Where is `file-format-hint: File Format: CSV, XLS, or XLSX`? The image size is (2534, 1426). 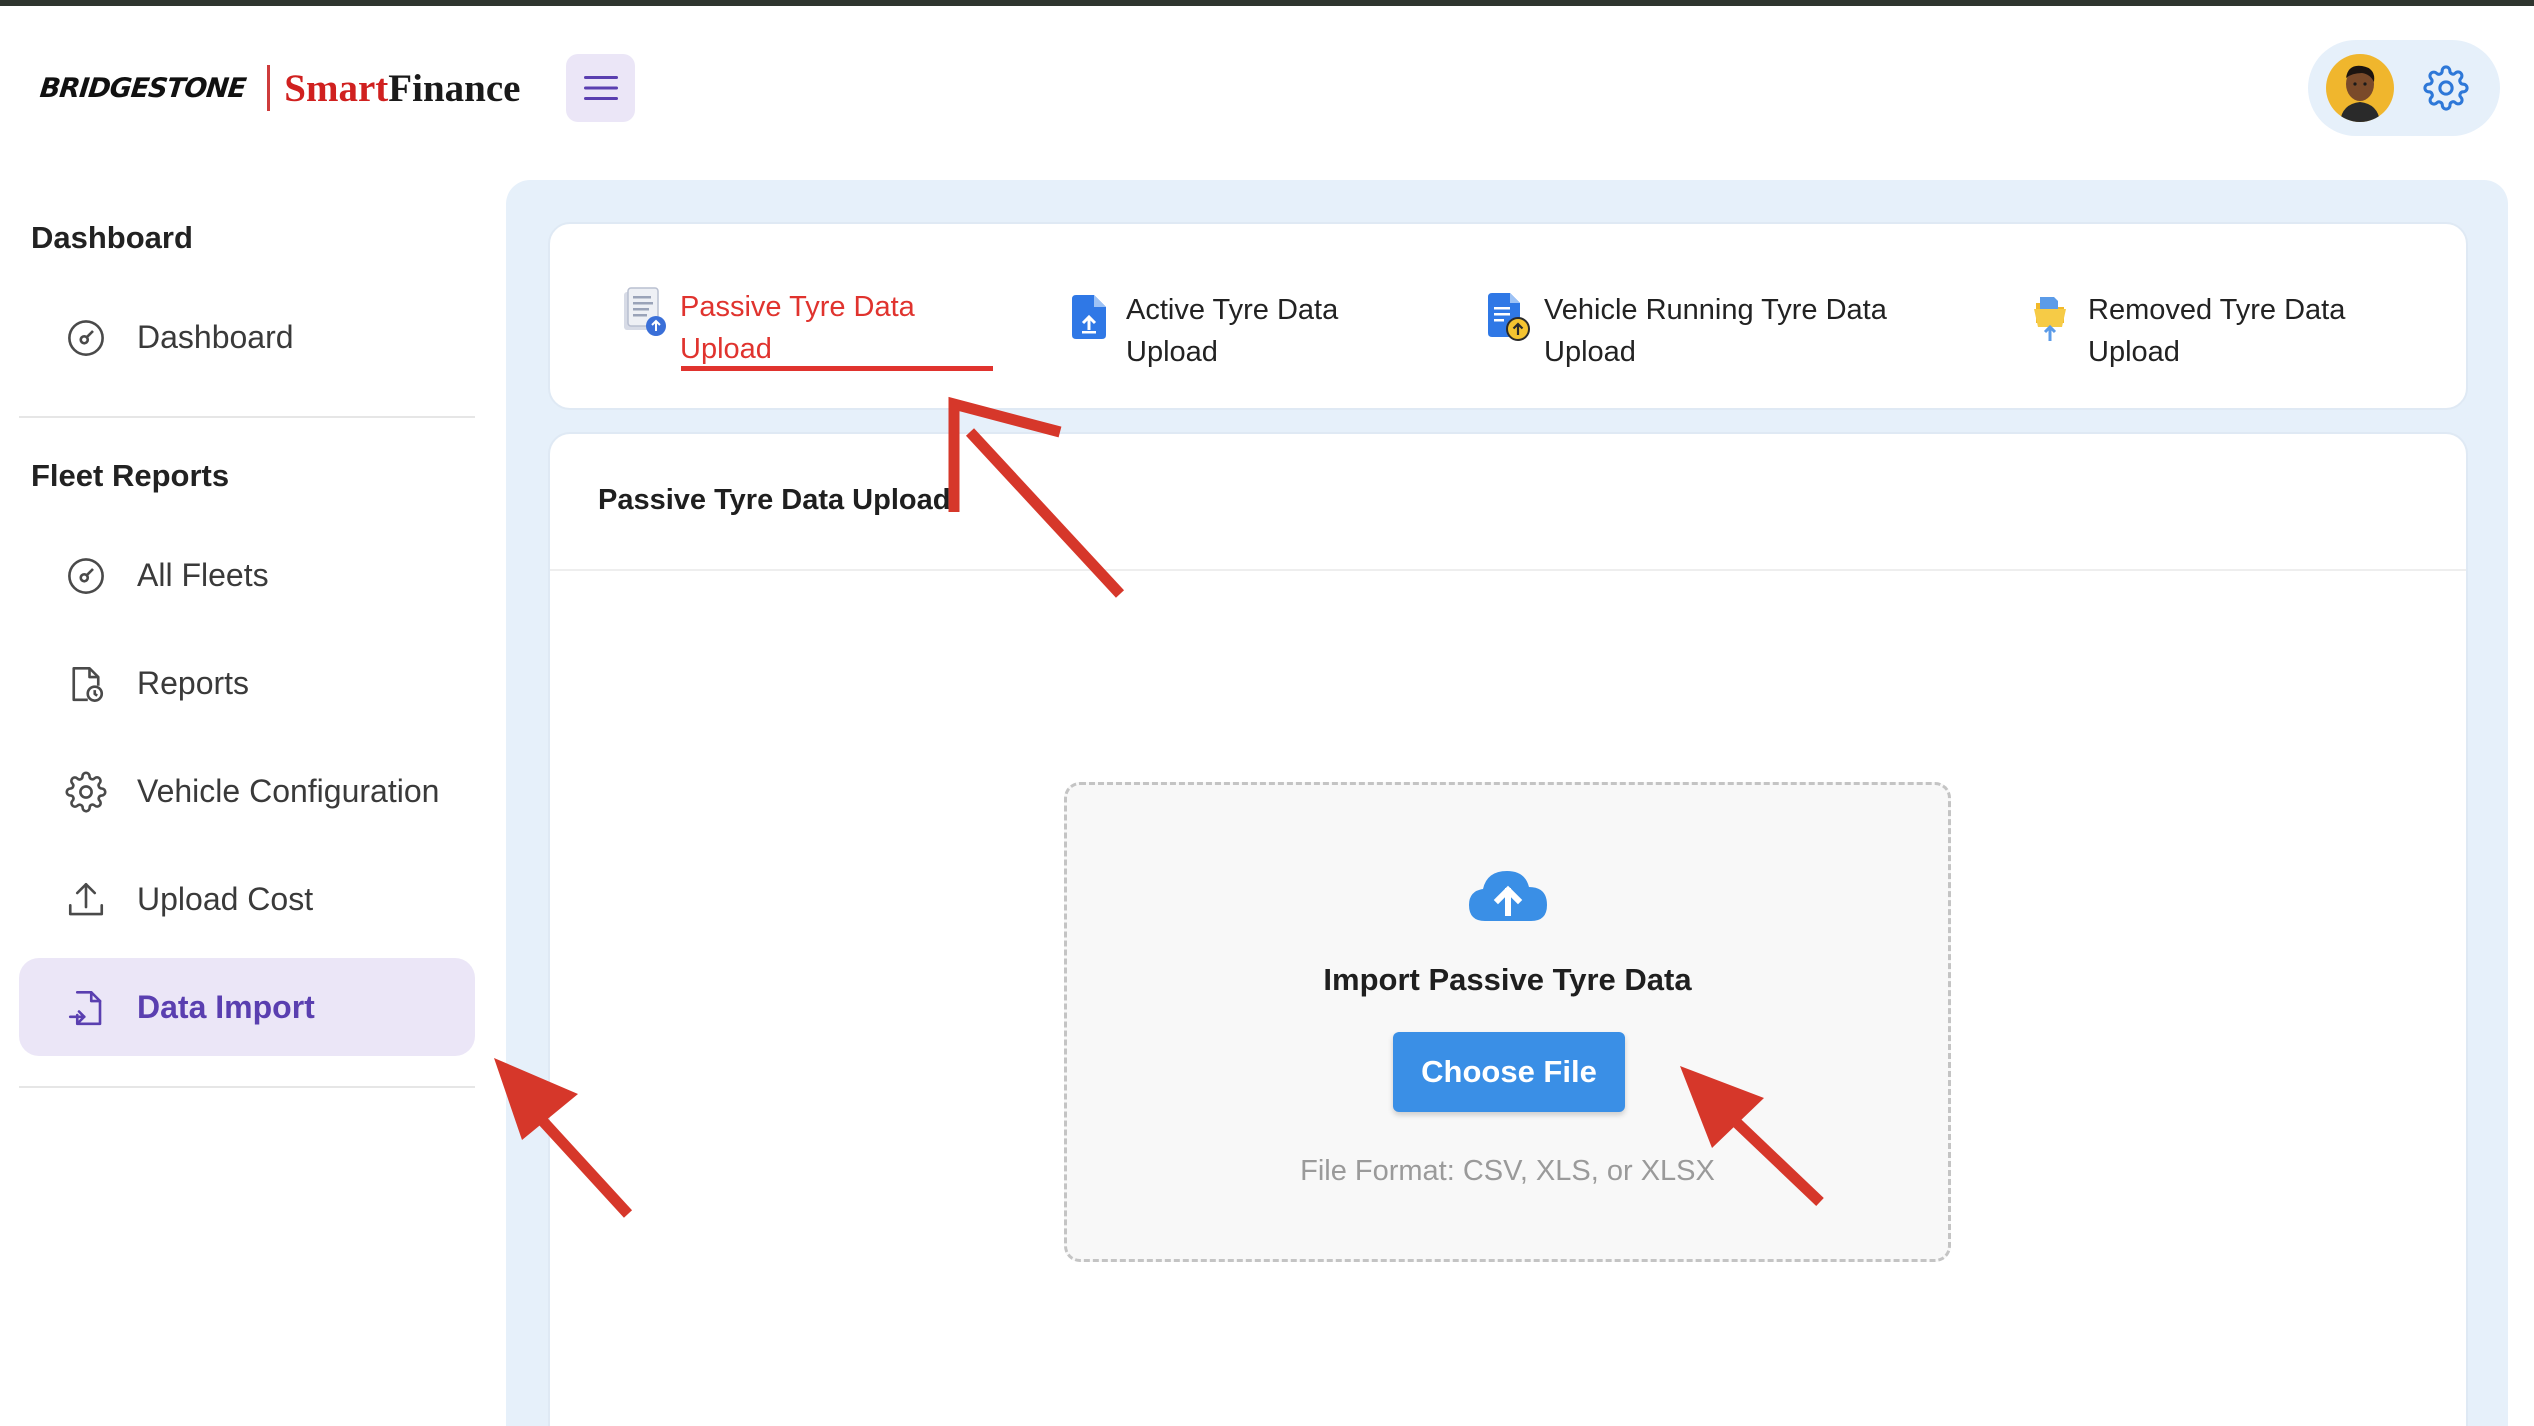
file-format-hint: File Format: CSV, XLS, or XLSX is located at coordinates (1507, 1171).